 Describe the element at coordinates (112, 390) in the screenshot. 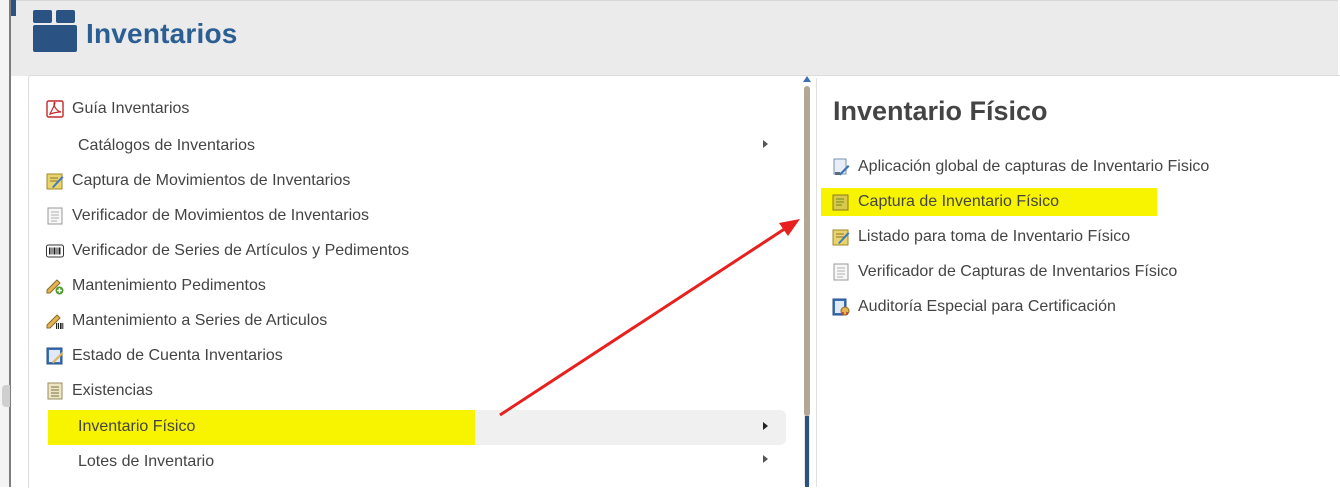

I see `menu-item-label: Existencias` at that location.